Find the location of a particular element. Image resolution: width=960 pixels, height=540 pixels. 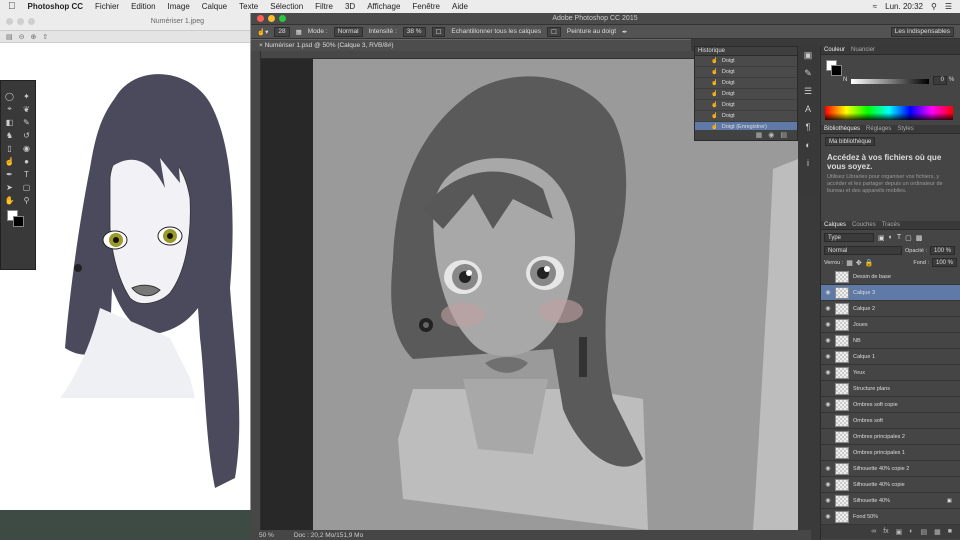

dodge-tool-icon: ● is located at coordinates (26, 161).